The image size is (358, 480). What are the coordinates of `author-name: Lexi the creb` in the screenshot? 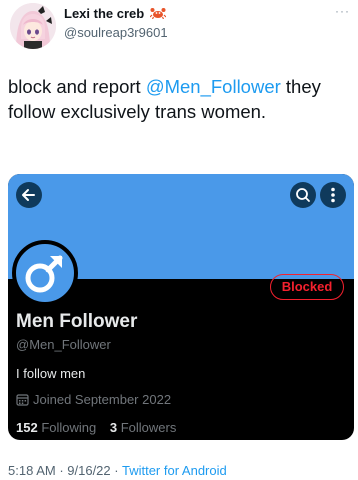 It's located at (115, 13).